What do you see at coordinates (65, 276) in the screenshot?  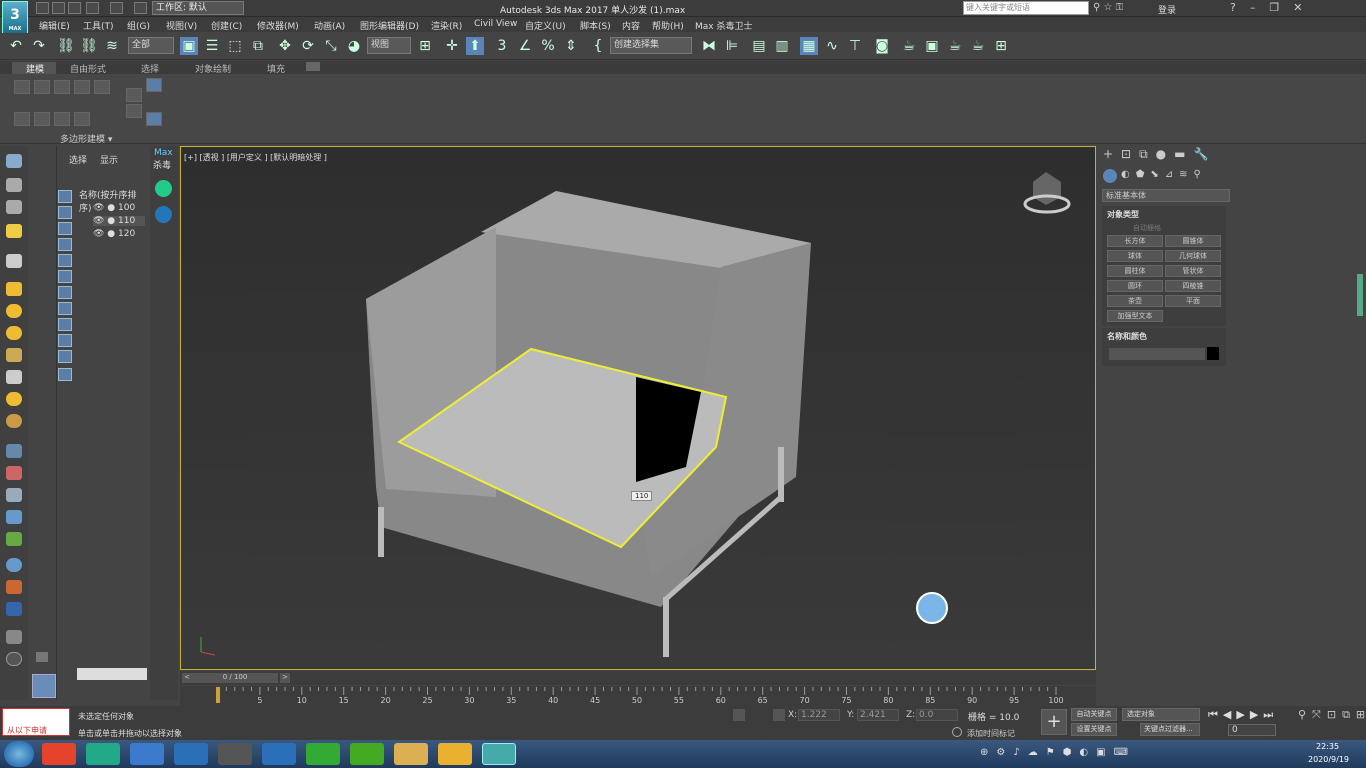 I see `filter-spacewarp-icon` at bounding box center [65, 276].